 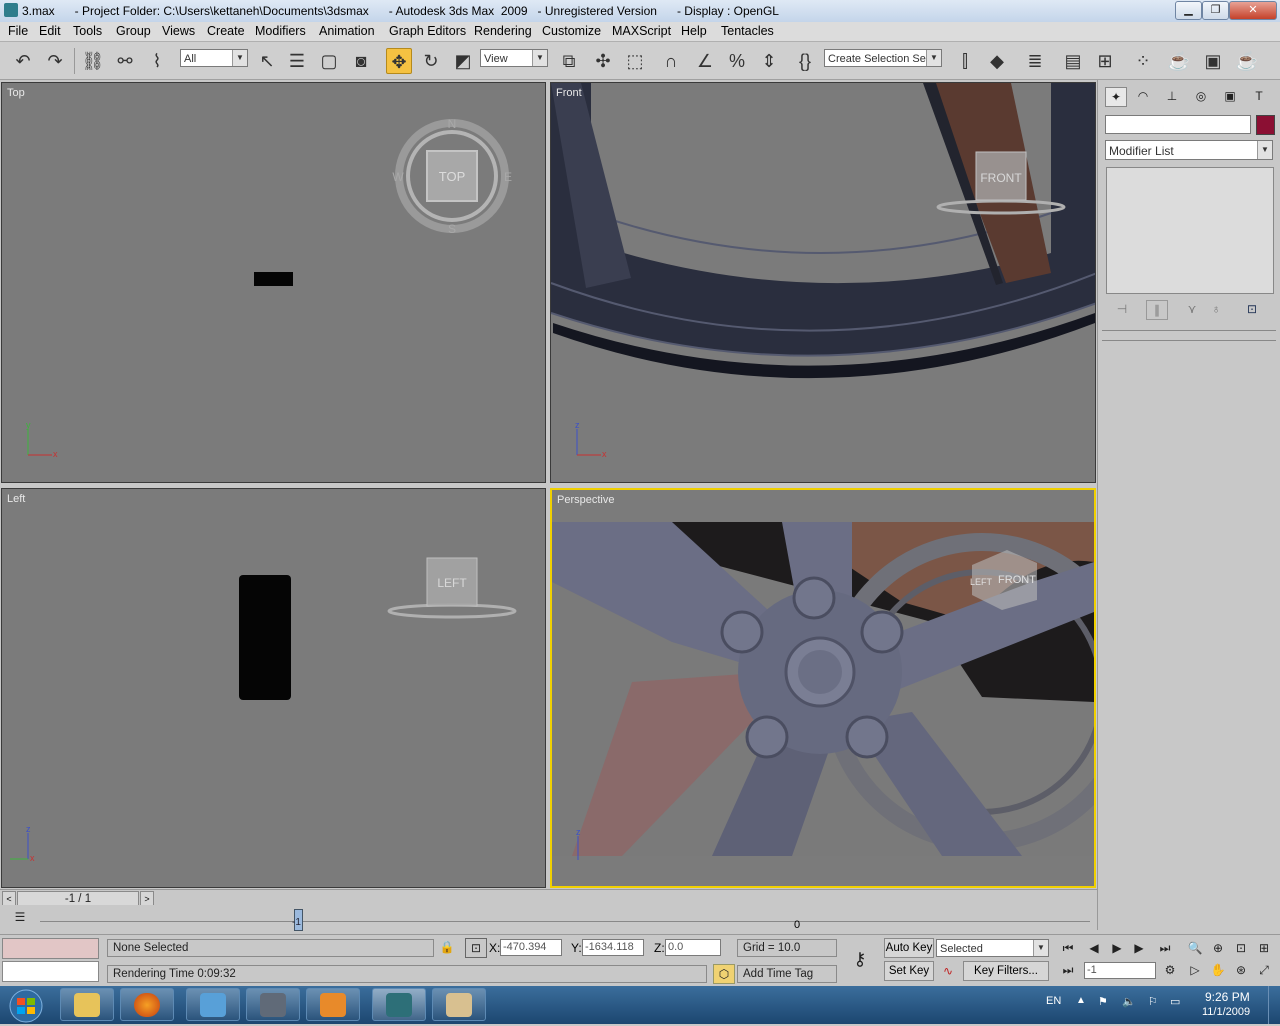 I want to click on viewcube-top-face: TOP, so click(x=452, y=176).